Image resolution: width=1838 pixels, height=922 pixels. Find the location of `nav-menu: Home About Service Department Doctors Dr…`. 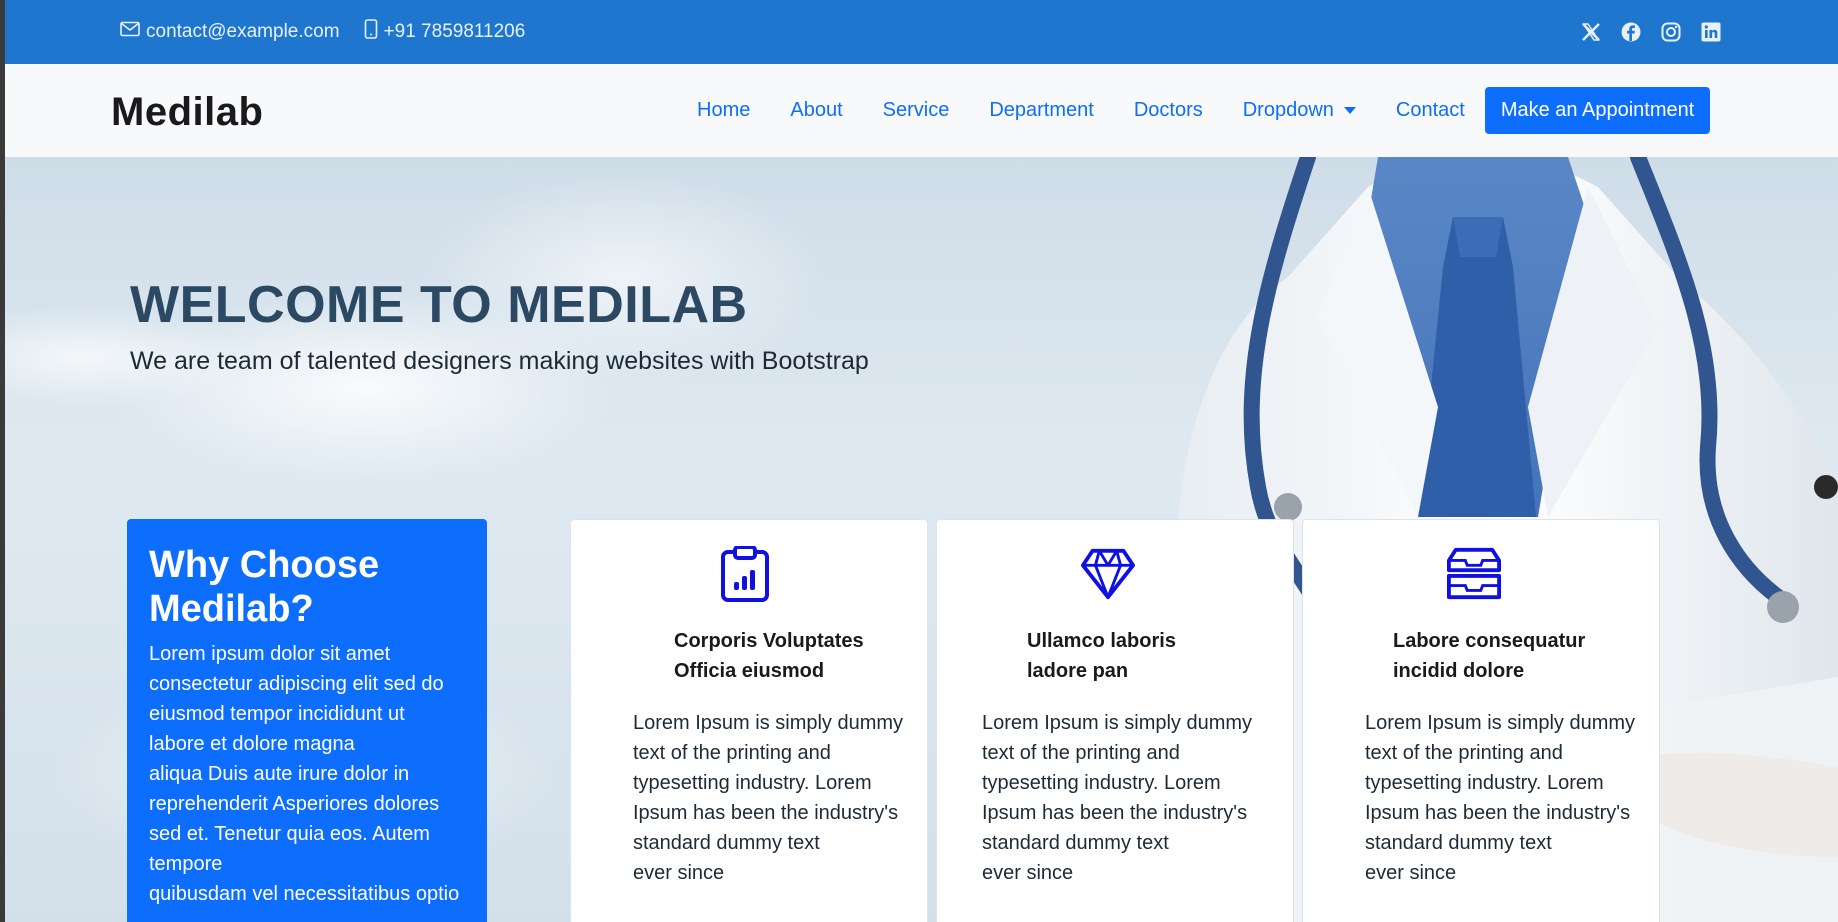

nav-menu: Home About Service Department Doctors Dr… is located at coordinates (1204, 110).